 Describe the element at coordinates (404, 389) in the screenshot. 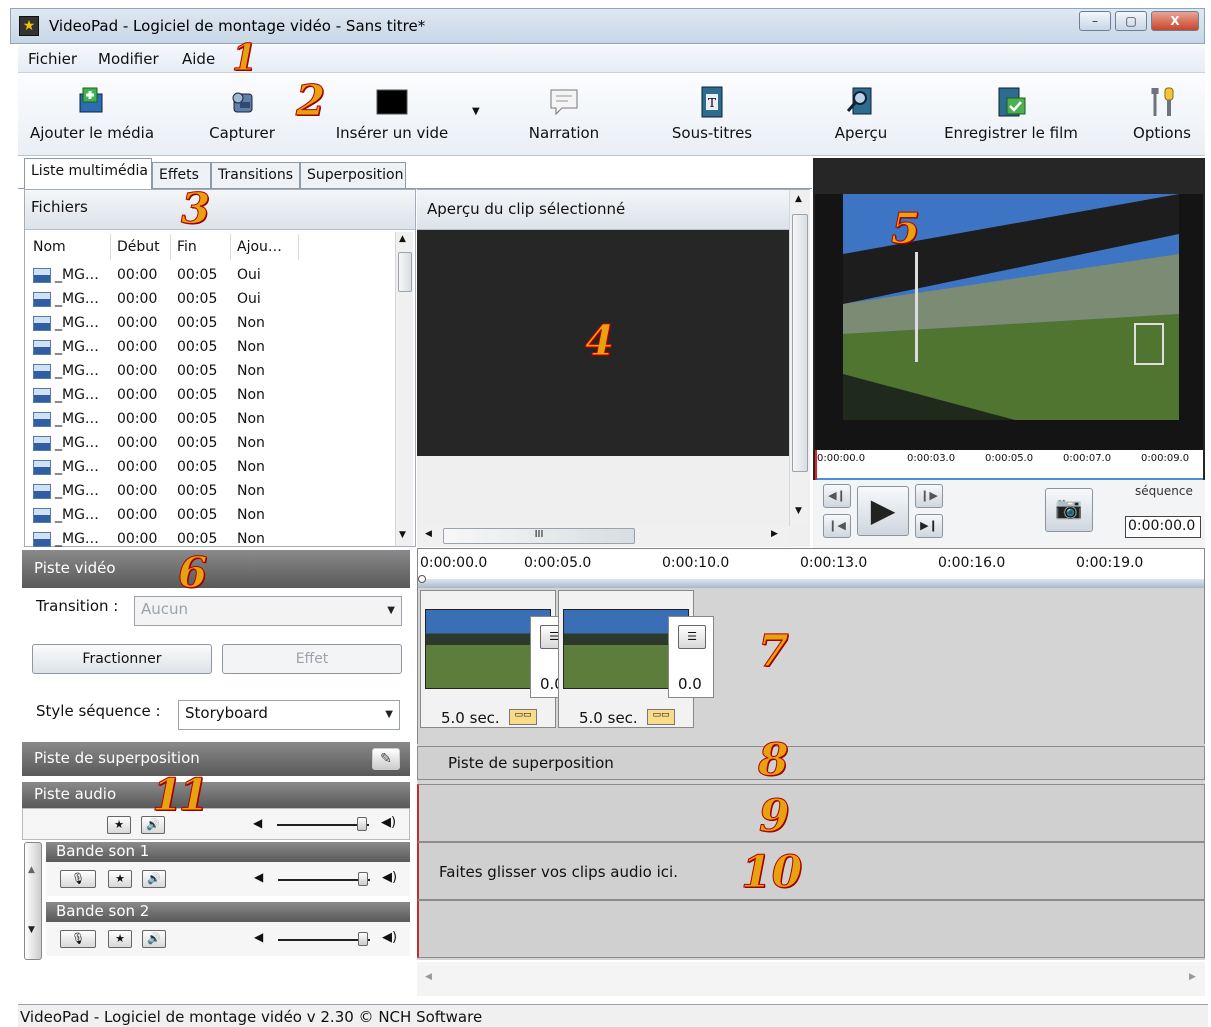

I see `files-scrollbar: ▲ ▼` at that location.